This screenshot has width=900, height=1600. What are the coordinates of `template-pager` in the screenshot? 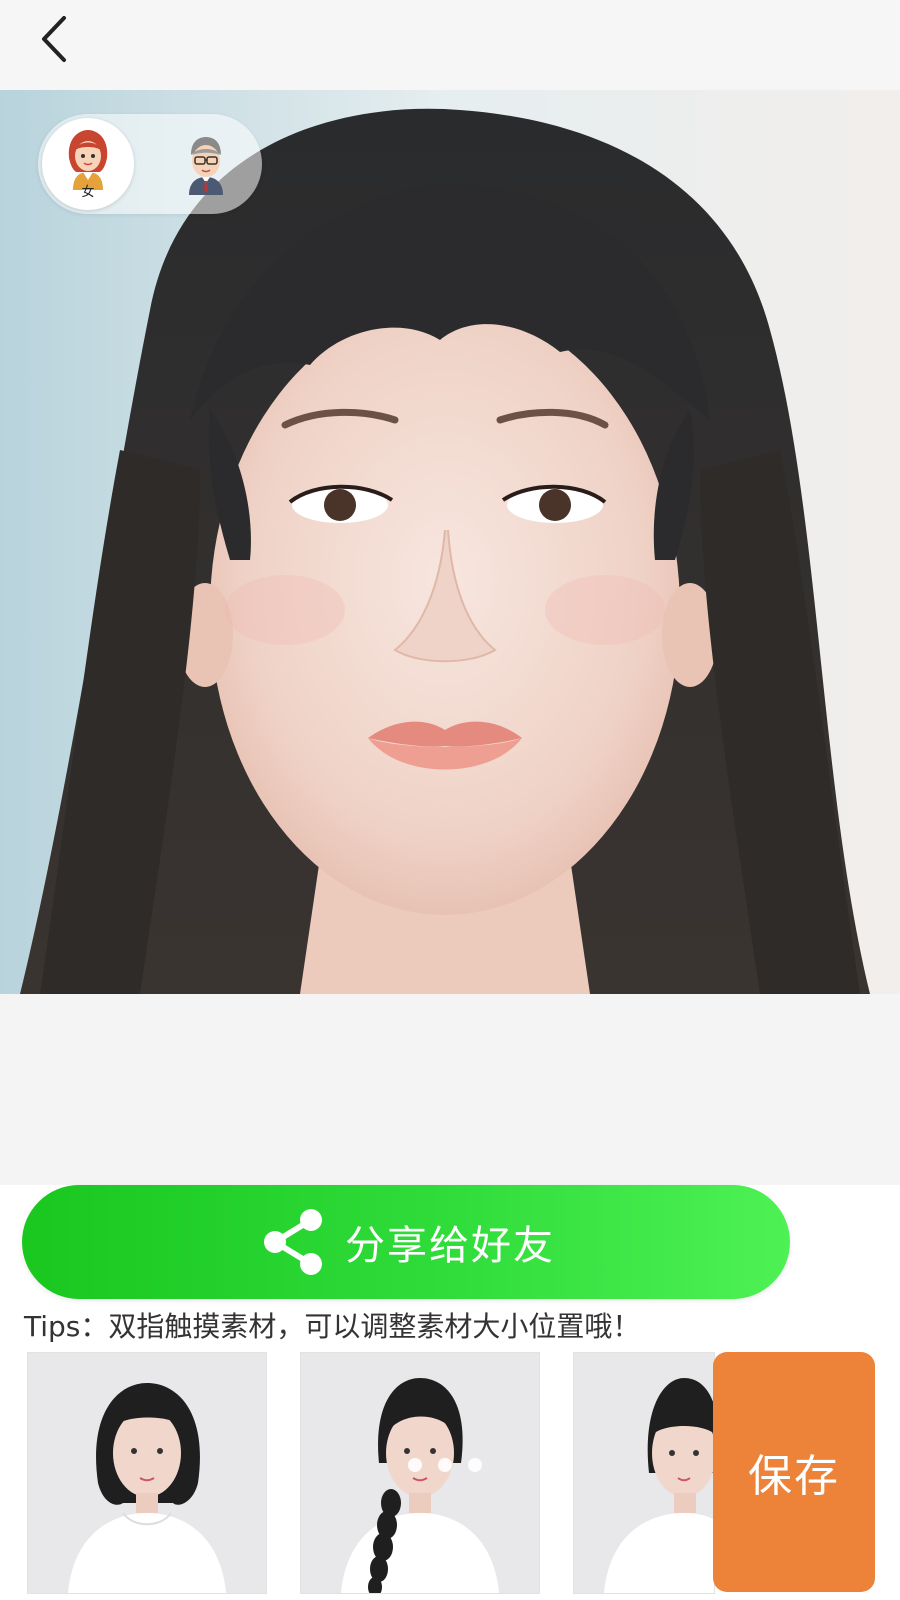 It's located at (445, 1465).